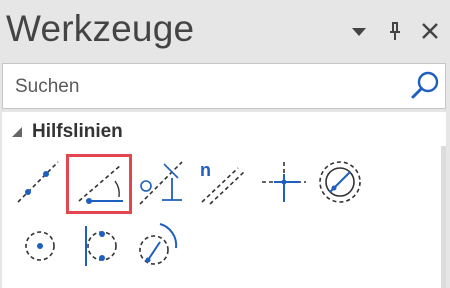  What do you see at coordinates (395, 31) in the screenshot?
I see `pin-icon` at bounding box center [395, 31].